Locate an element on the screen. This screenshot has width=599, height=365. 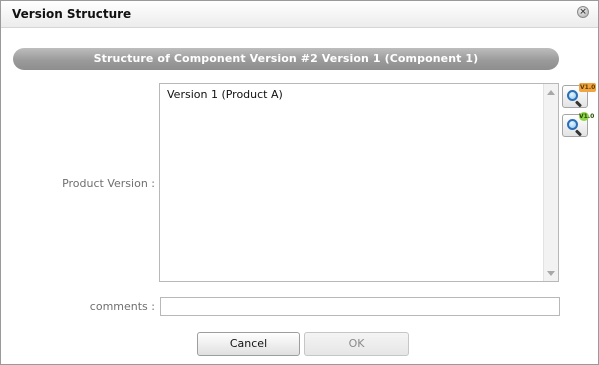
dialog-titlebar: Version Structure × is located at coordinates (299, 14).